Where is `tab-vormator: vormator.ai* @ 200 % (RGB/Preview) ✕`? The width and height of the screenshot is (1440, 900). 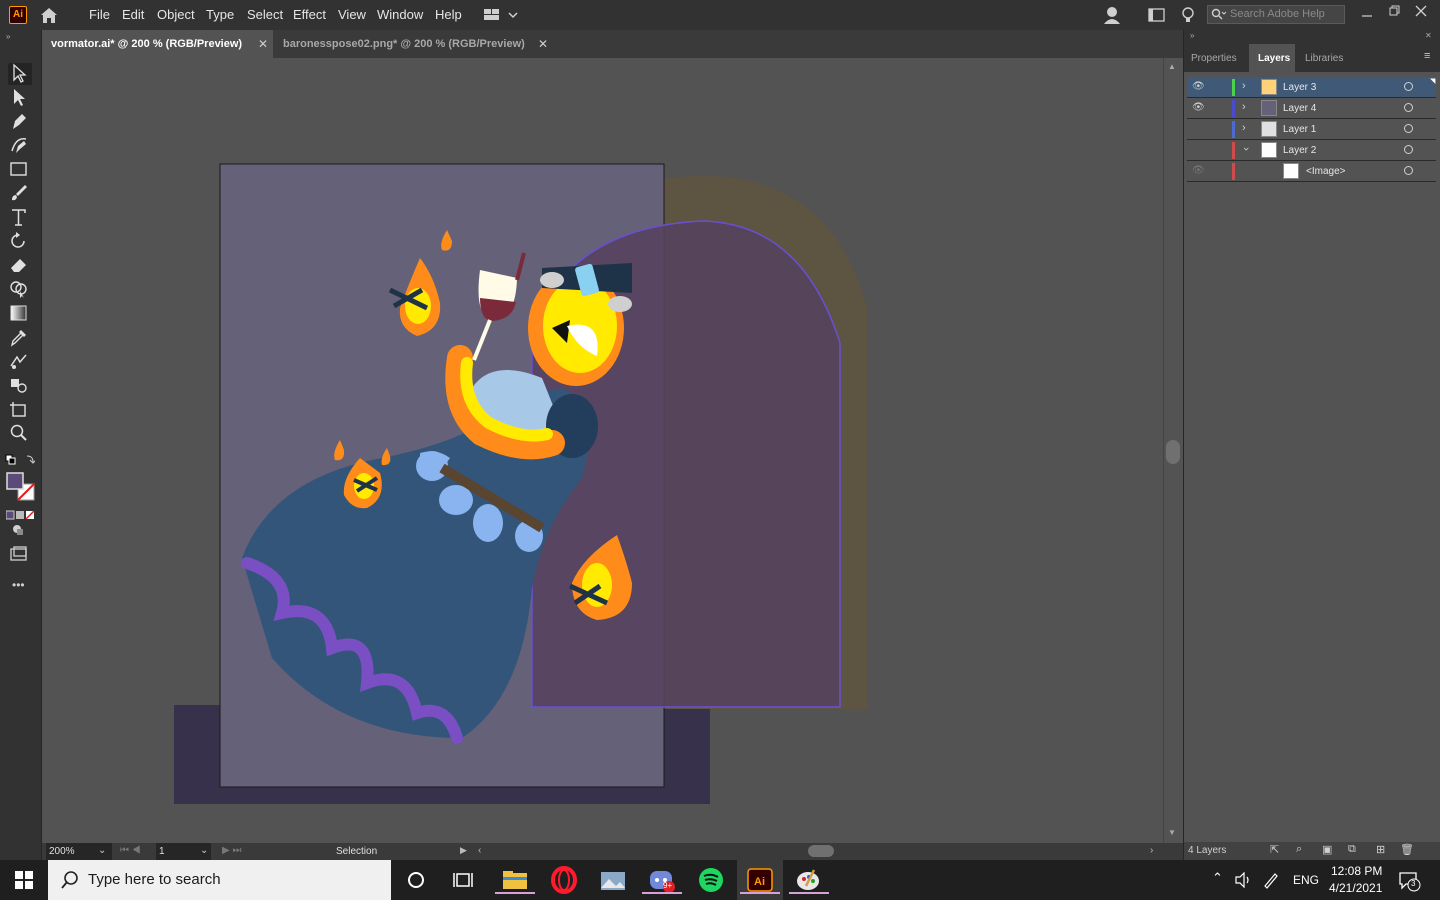
tab-vormator: vormator.ai* @ 200 % (RGB/Preview) ✕ is located at coordinates (157, 44).